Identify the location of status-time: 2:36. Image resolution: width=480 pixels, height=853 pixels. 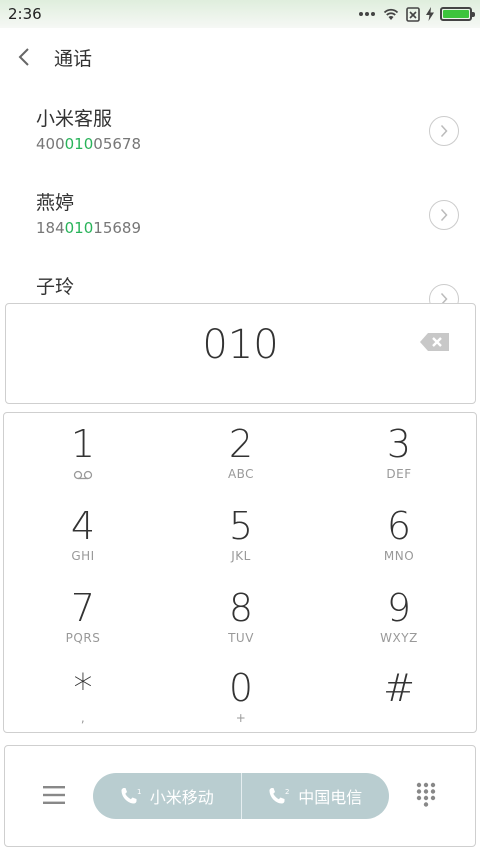
(25, 14).